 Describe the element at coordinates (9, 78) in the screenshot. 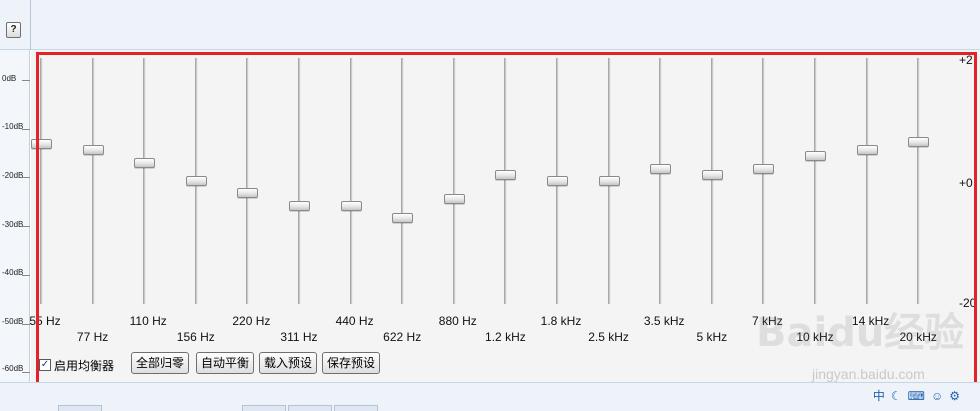

I see `db-label-0: 0dB` at that location.